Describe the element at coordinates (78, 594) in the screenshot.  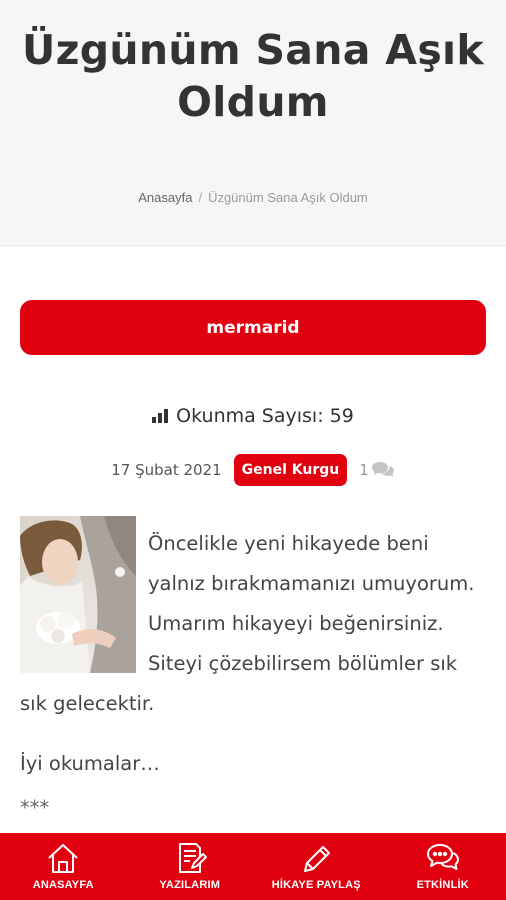
I see `story-cover-image` at that location.